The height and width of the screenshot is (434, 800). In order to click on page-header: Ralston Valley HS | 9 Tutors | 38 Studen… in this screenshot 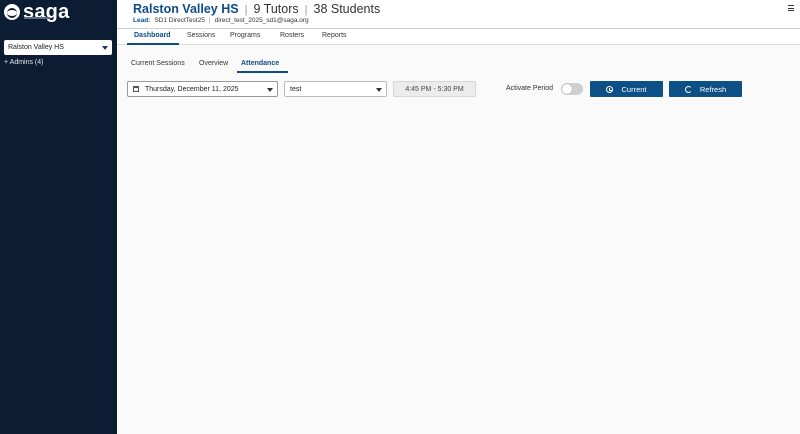, I will do `click(458, 14)`.